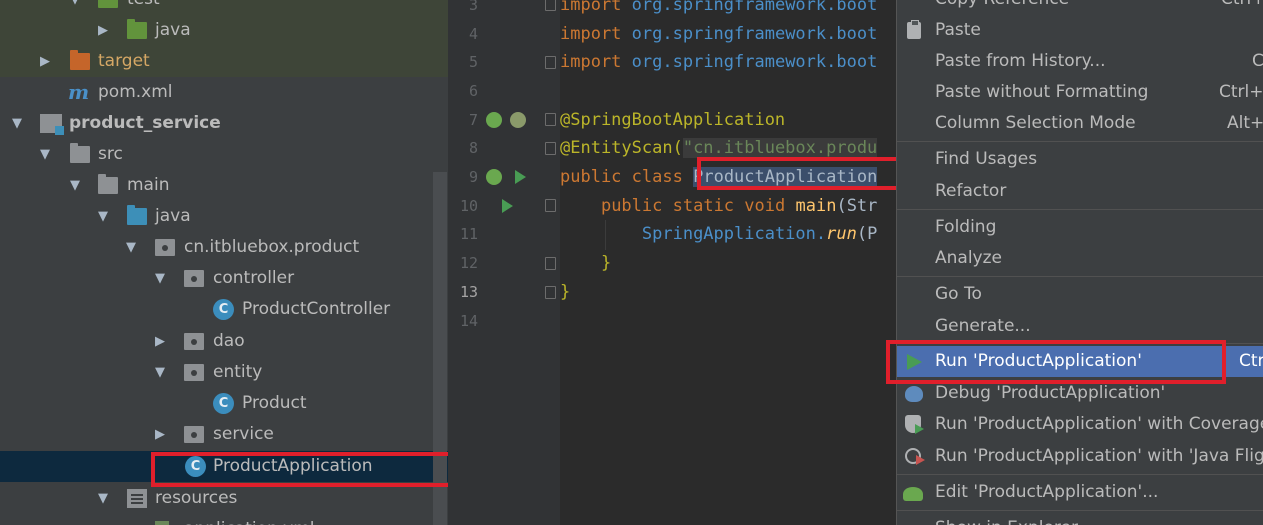  What do you see at coordinates (734, 234) in the screenshot?
I see `class-ref: SpringApplication.` at bounding box center [734, 234].